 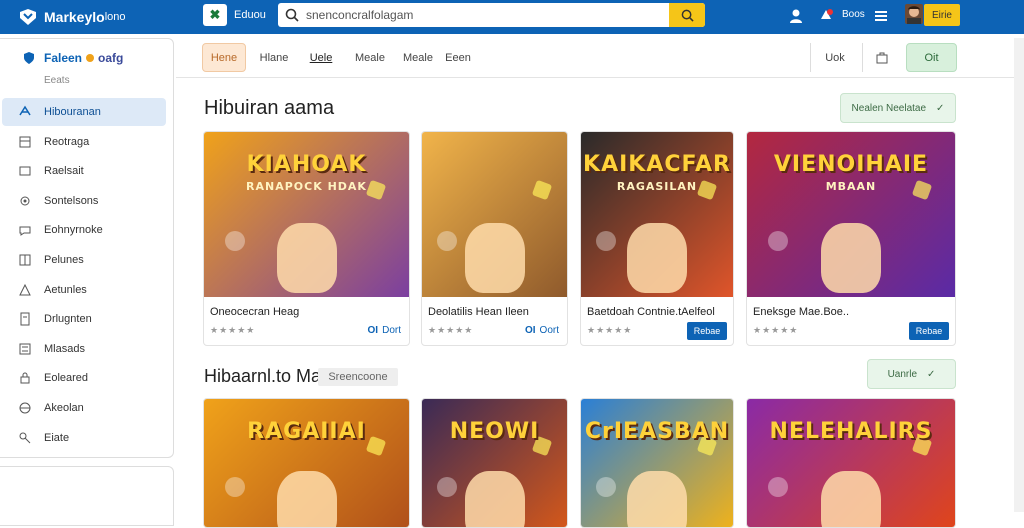 I want to click on key-icon, so click(x=25, y=438).